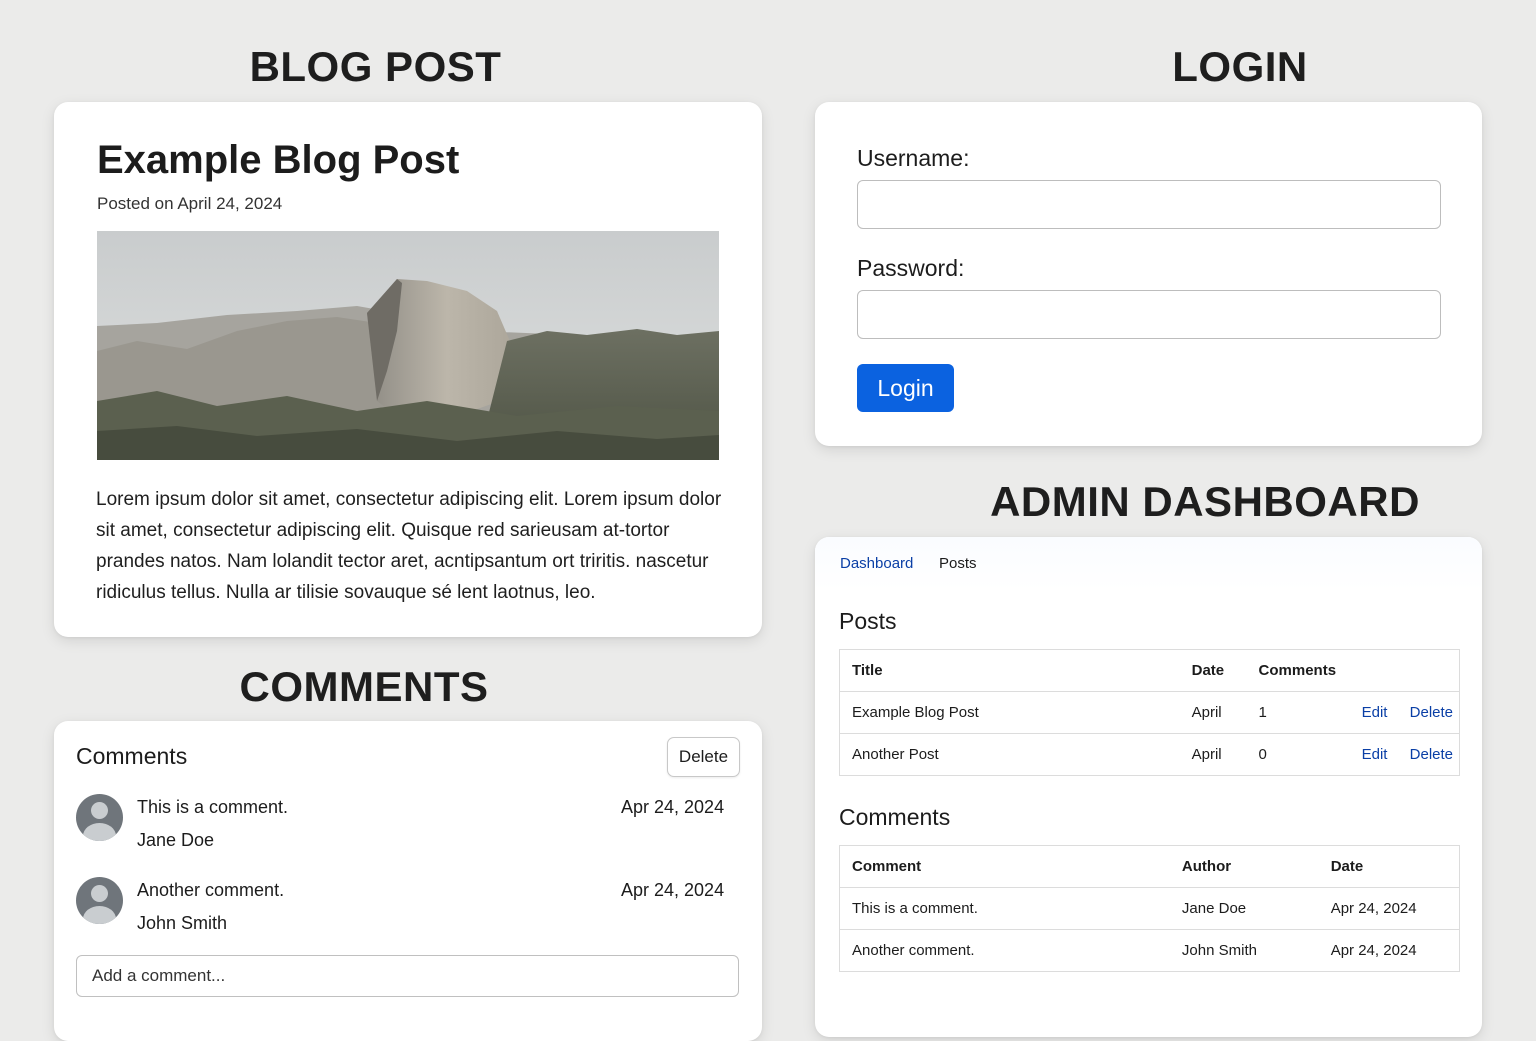  Describe the element at coordinates (913, 950) in the screenshot. I see `comment-cell: Another comment.` at that location.